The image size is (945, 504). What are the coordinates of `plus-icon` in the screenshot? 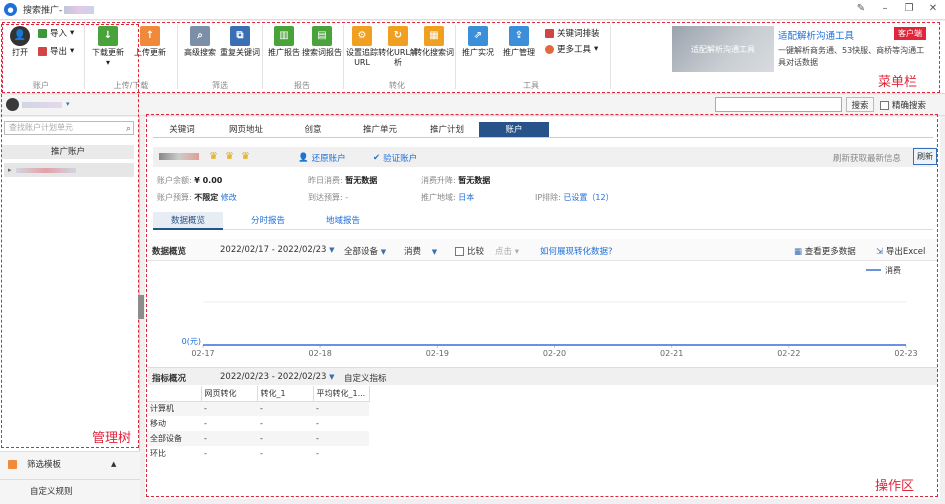 It's located at (549, 49).